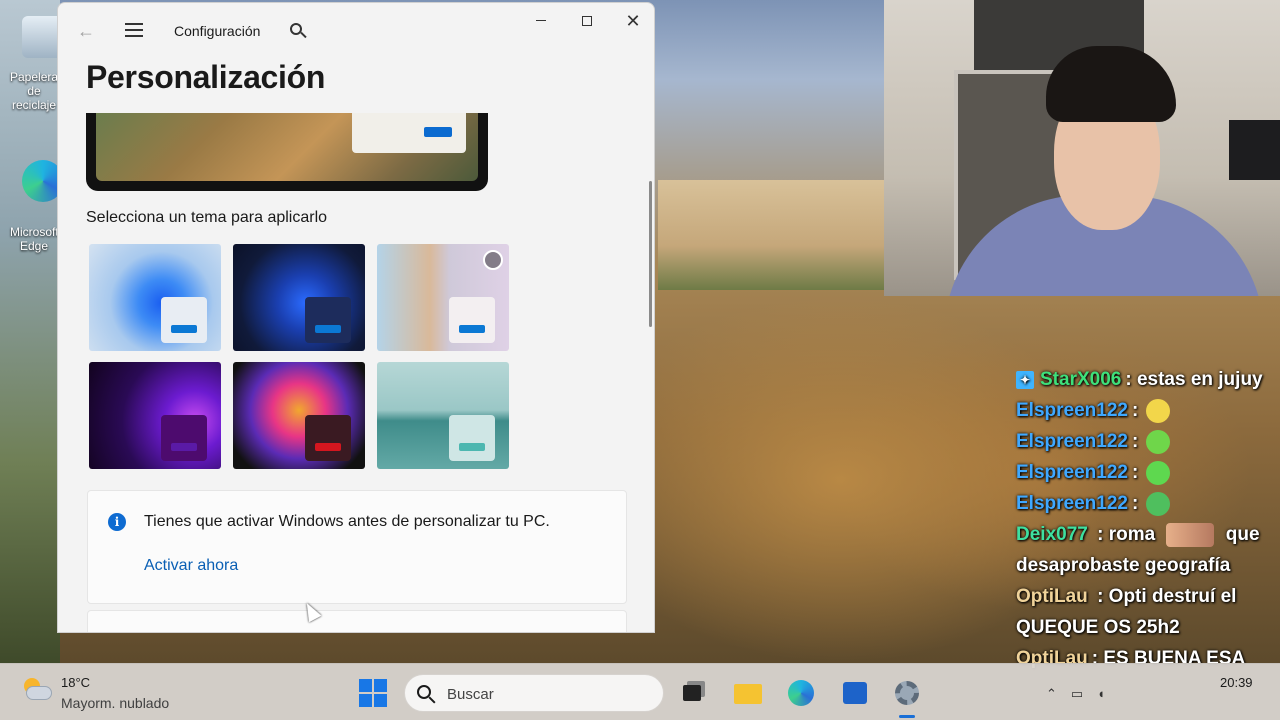 Image resolution: width=1280 pixels, height=720 pixels. I want to click on preview-accent-bar, so click(438, 132).